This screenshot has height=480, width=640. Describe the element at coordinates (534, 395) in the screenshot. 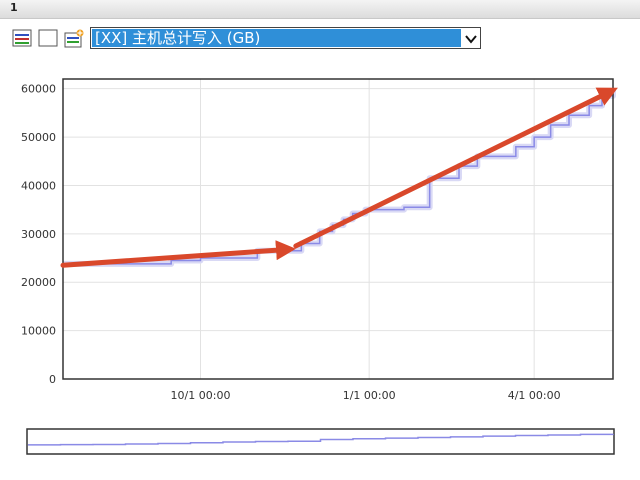

I see `x-tick-label: 4/1 00:00` at that location.